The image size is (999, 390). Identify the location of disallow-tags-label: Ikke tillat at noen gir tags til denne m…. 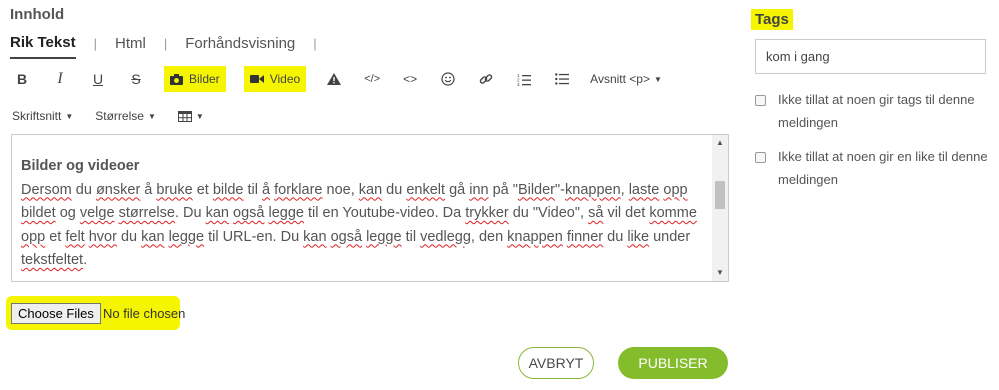
(876, 111).